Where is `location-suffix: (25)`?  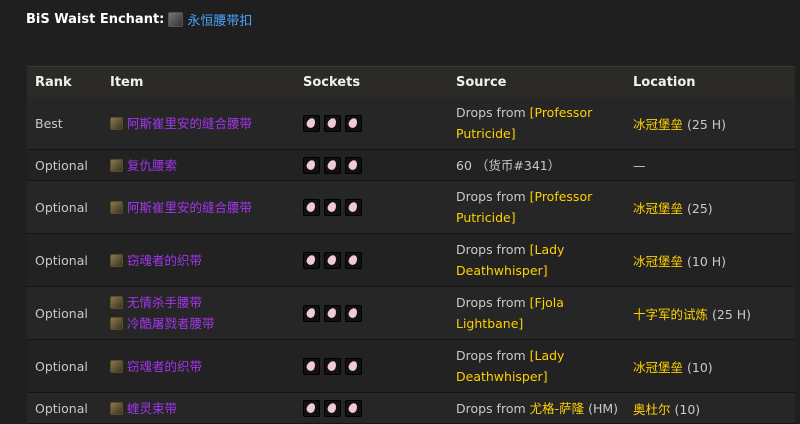
location-suffix: (25) is located at coordinates (698, 208).